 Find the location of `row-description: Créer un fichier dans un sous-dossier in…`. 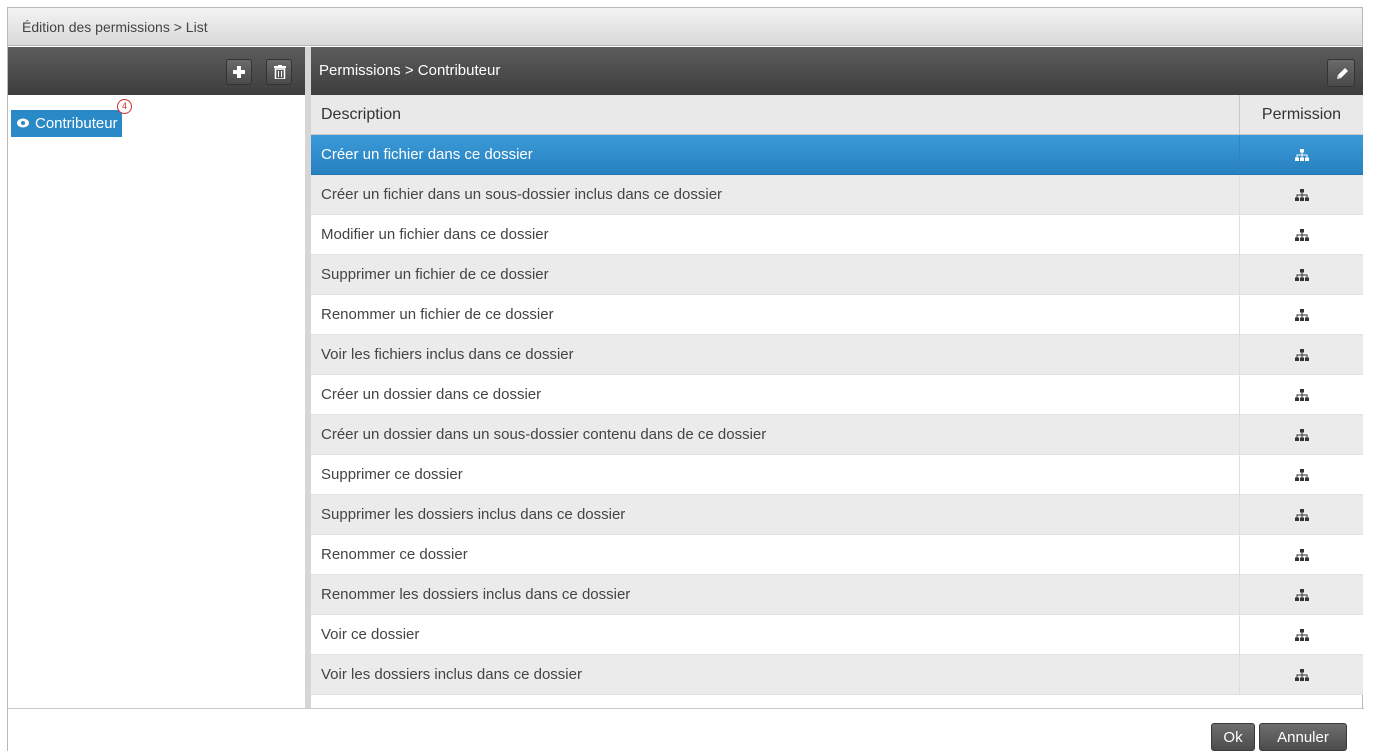

row-description: Créer un fichier dans un sous-dossier in… is located at coordinates (775, 194).